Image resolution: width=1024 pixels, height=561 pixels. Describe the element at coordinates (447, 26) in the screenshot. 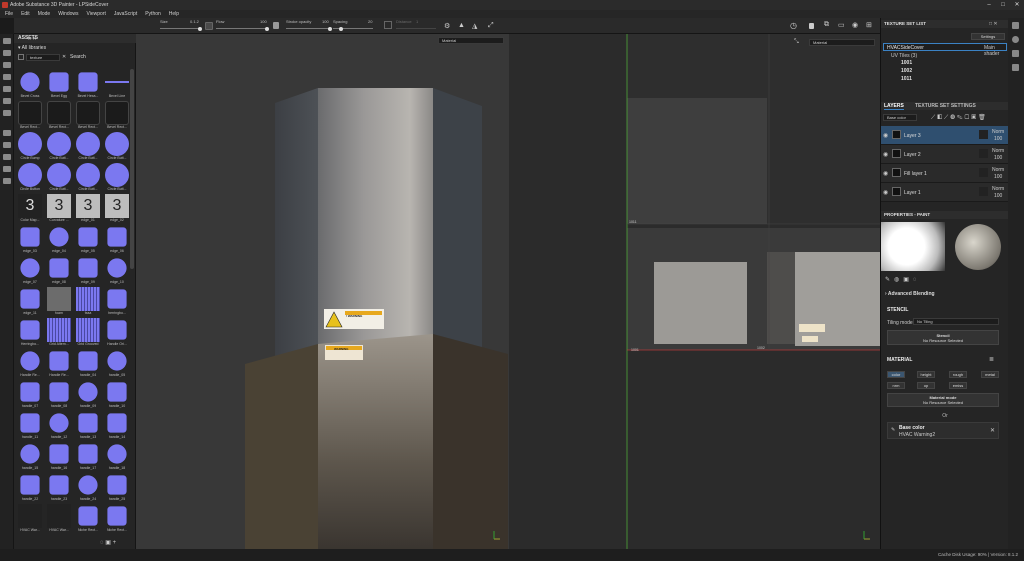

I see `symmetry-icon: ⚙` at that location.